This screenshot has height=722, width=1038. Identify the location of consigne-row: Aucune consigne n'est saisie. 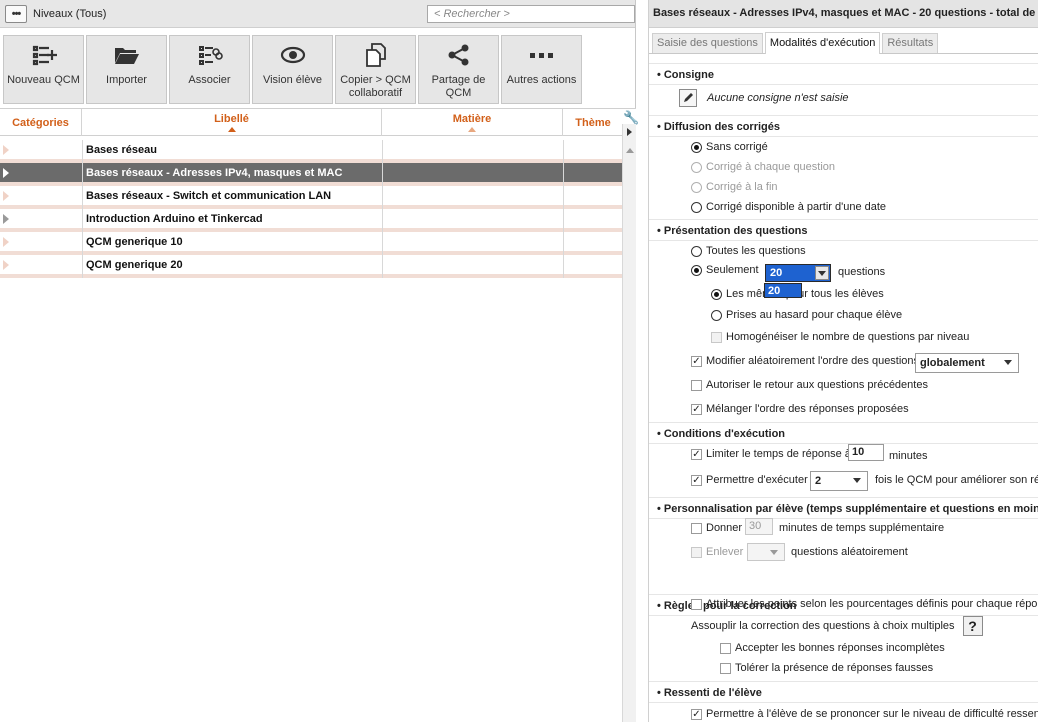
(764, 98).